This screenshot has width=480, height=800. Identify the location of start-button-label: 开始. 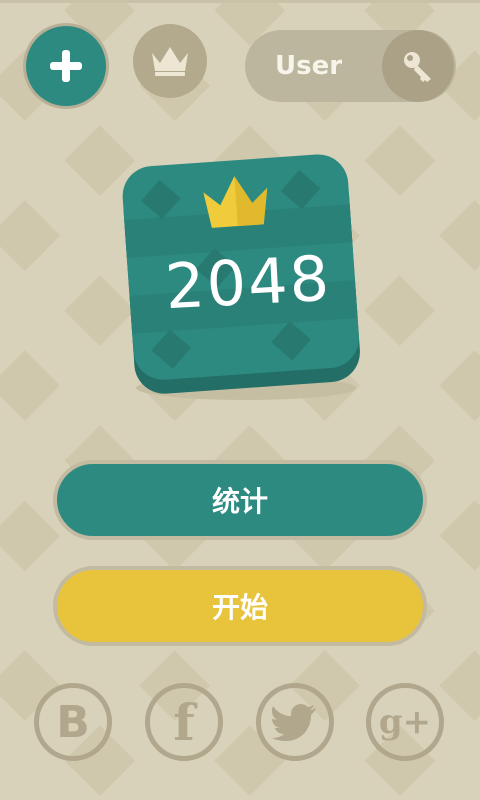
(239, 607).